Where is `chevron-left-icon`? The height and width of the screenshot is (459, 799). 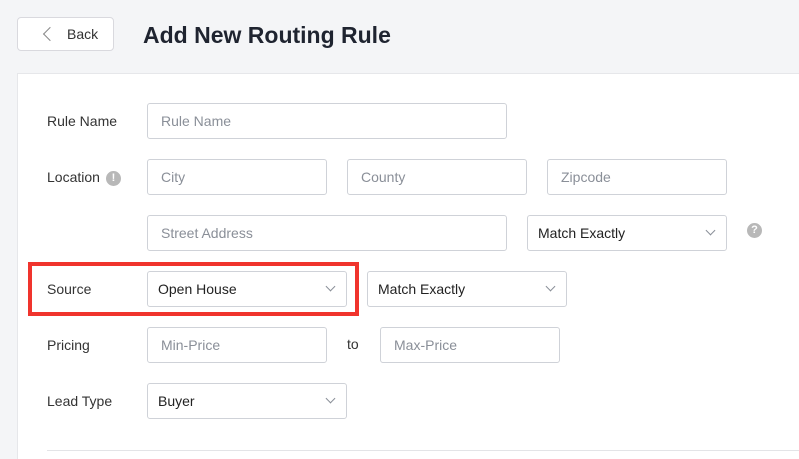 chevron-left-icon is located at coordinates (50, 34).